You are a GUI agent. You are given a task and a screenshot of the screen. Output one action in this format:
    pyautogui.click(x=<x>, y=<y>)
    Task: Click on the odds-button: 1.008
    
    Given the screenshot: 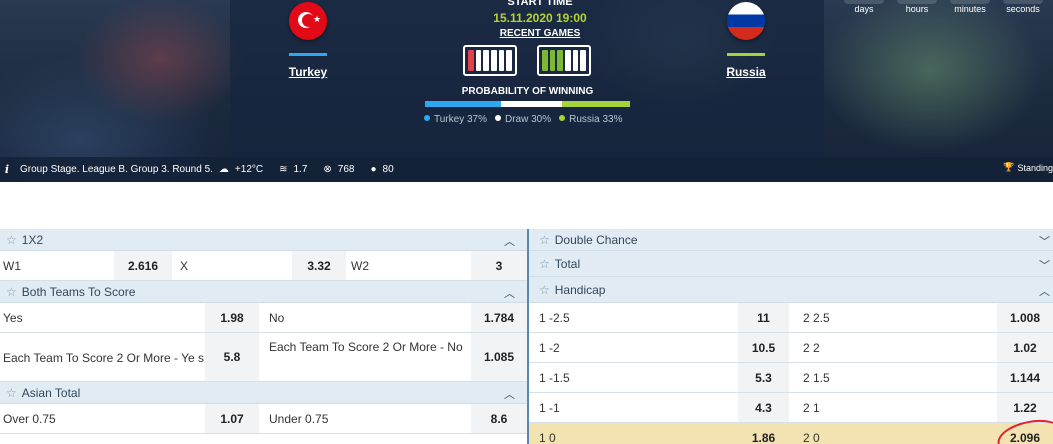 What is the action you would take?
    pyautogui.click(x=1025, y=317)
    